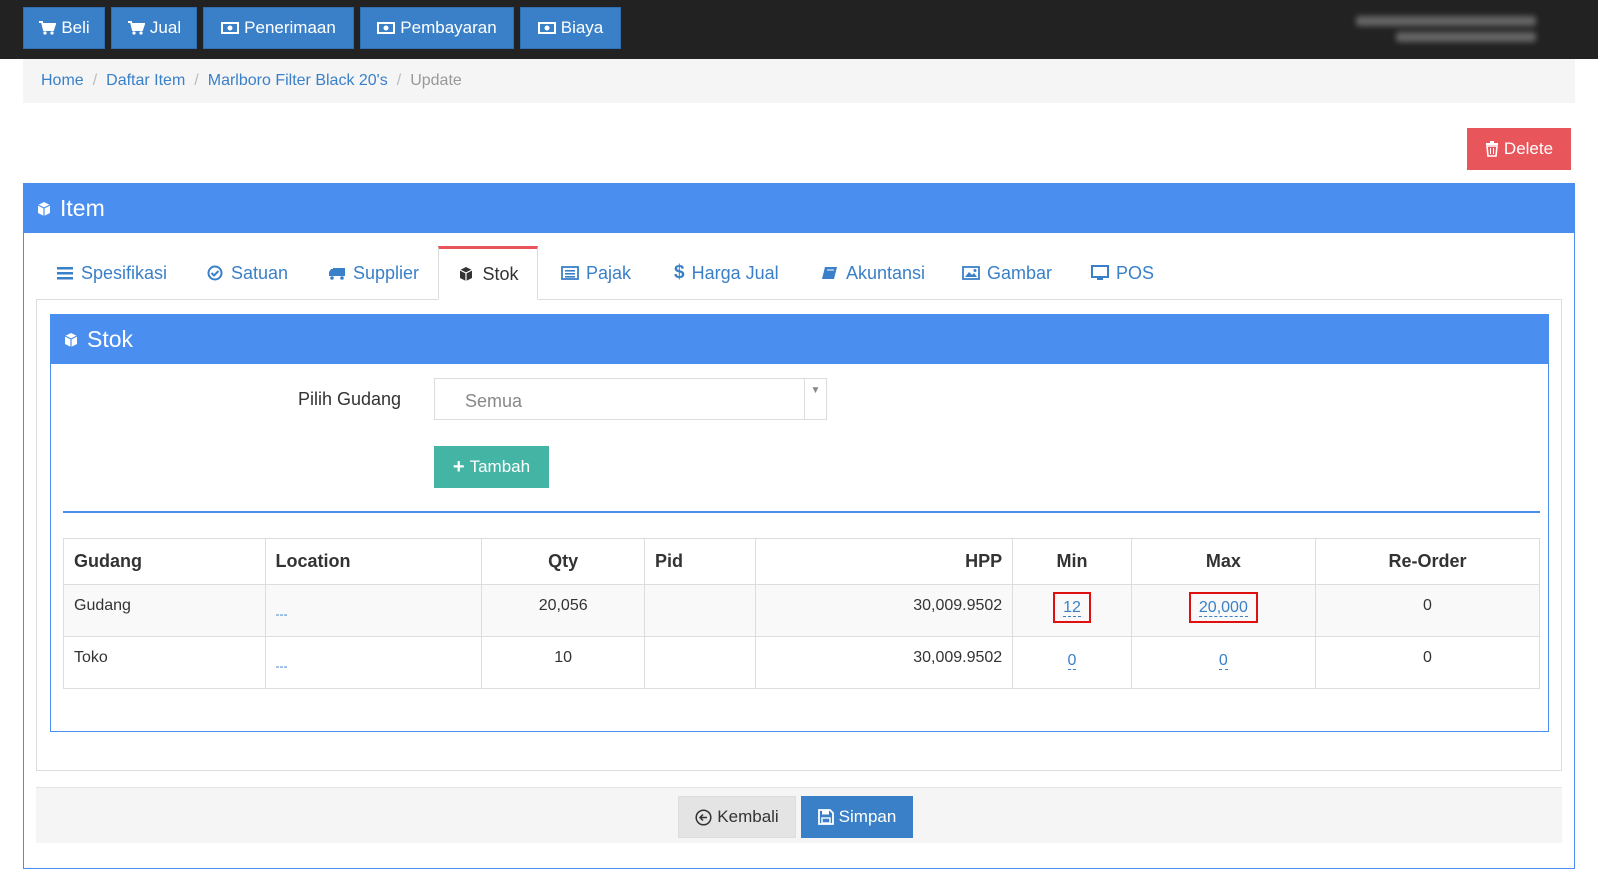 This screenshot has height=876, width=1598. What do you see at coordinates (1135, 272) in the screenshot?
I see `tab-pos-label: POS` at bounding box center [1135, 272].